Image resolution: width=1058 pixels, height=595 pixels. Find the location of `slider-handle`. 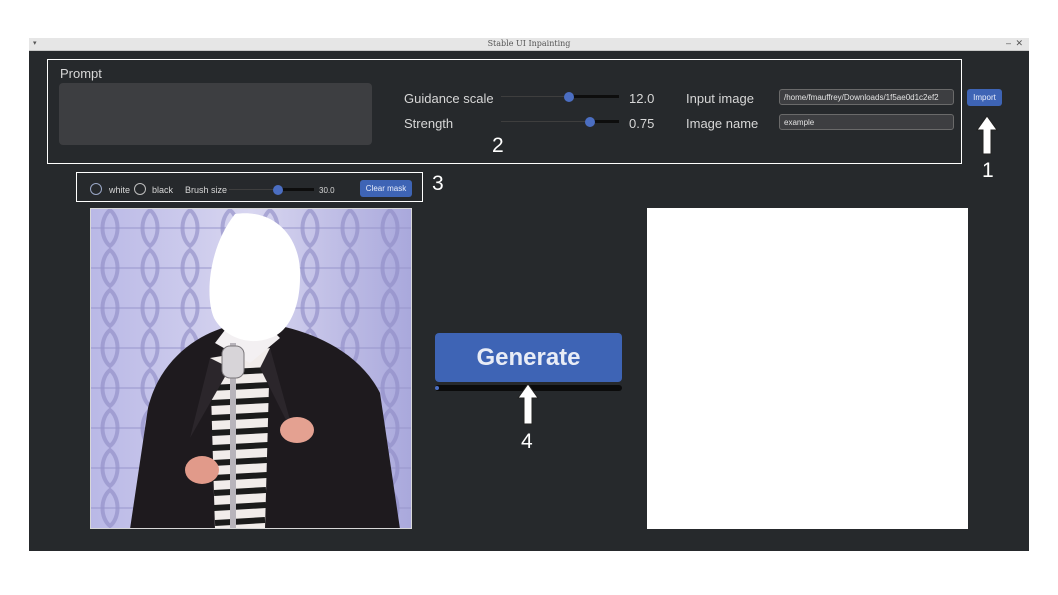

slider-handle is located at coordinates (278, 190).